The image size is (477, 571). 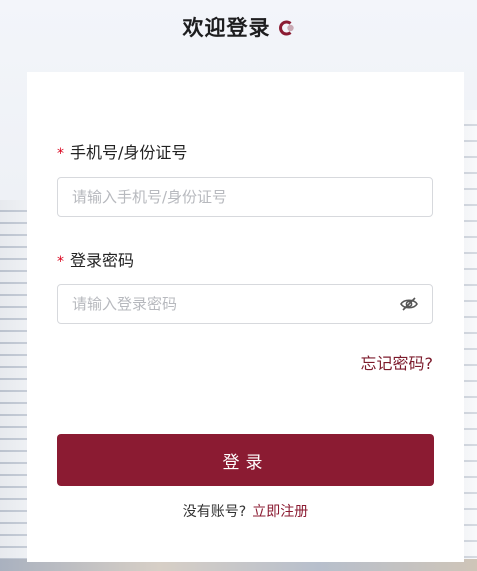 What do you see at coordinates (280, 512) in the screenshot?
I see `register-link: 立即注册` at bounding box center [280, 512].